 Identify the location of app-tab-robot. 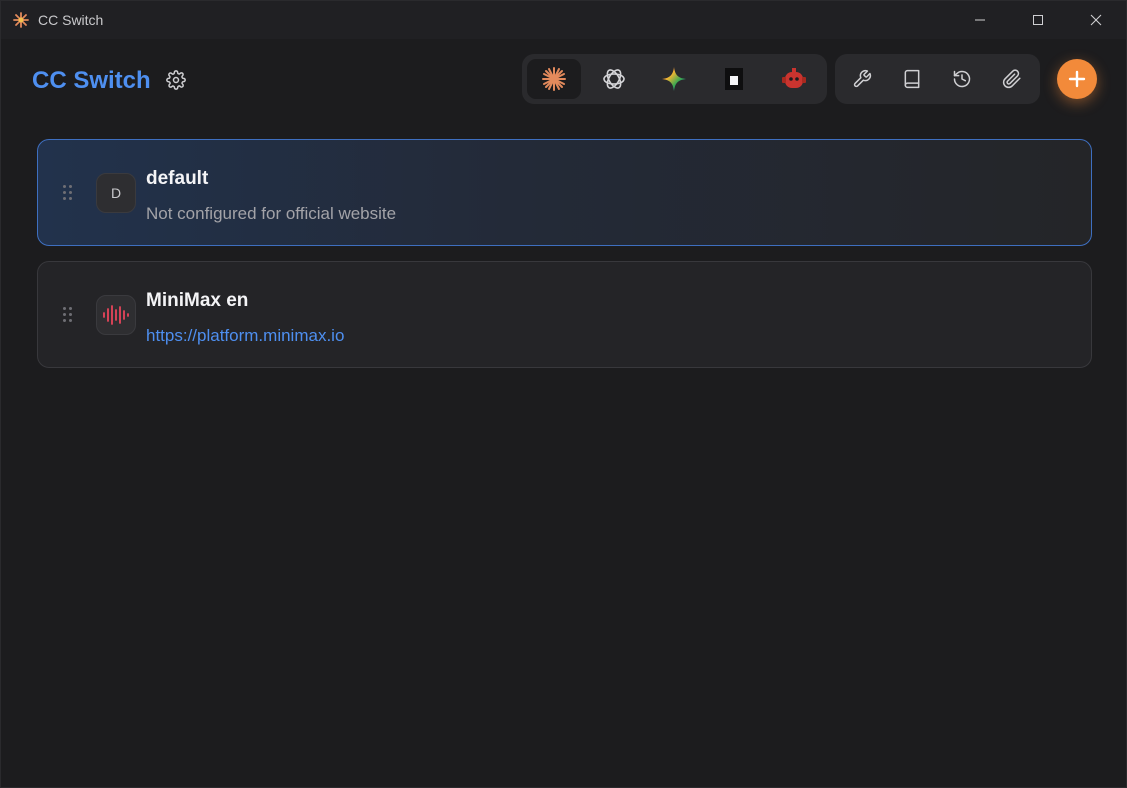
(794, 79).